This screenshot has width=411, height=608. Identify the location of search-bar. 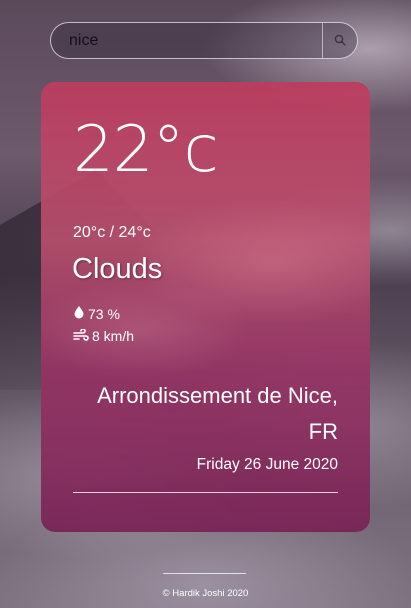
(204, 40).